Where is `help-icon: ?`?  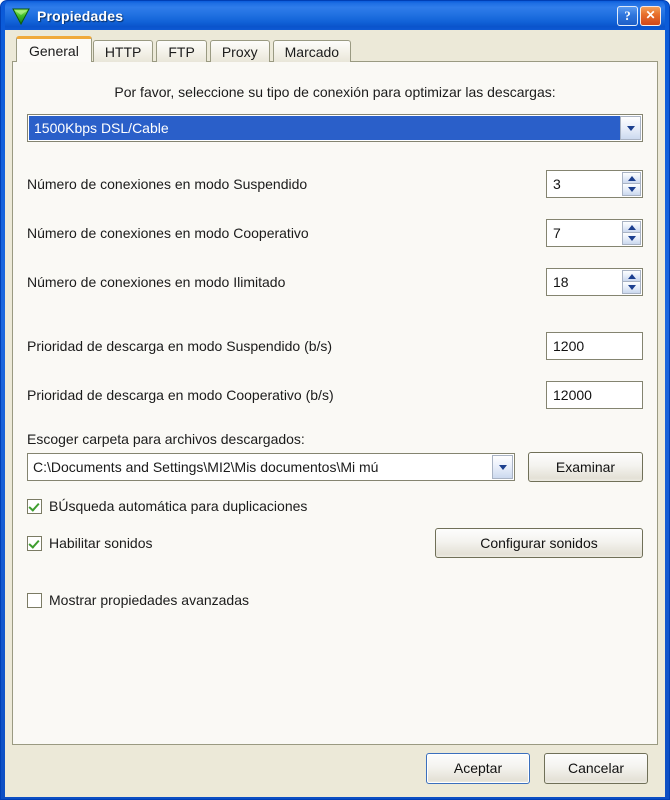
help-icon: ? is located at coordinates (627, 15).